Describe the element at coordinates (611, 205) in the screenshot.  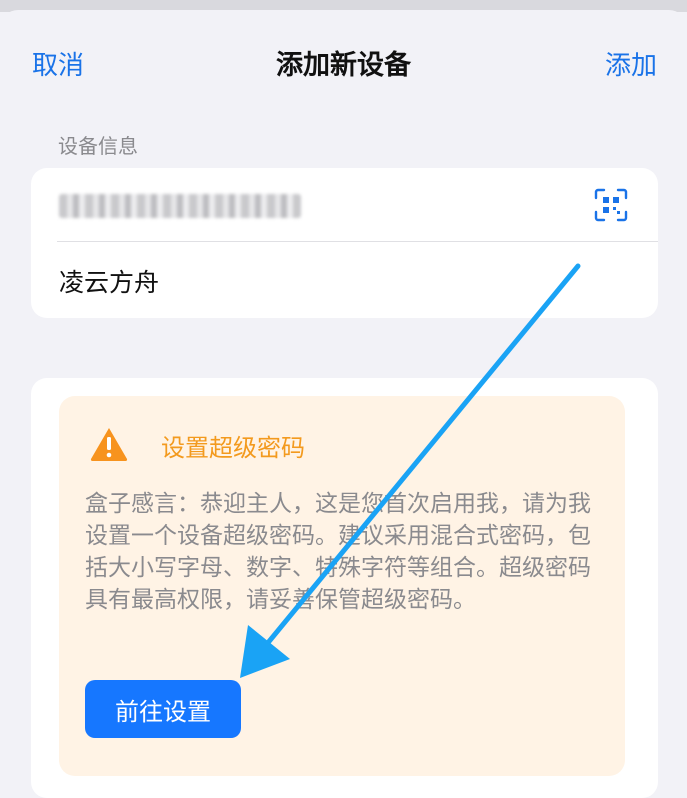
I see `qr-scan-icon` at that location.